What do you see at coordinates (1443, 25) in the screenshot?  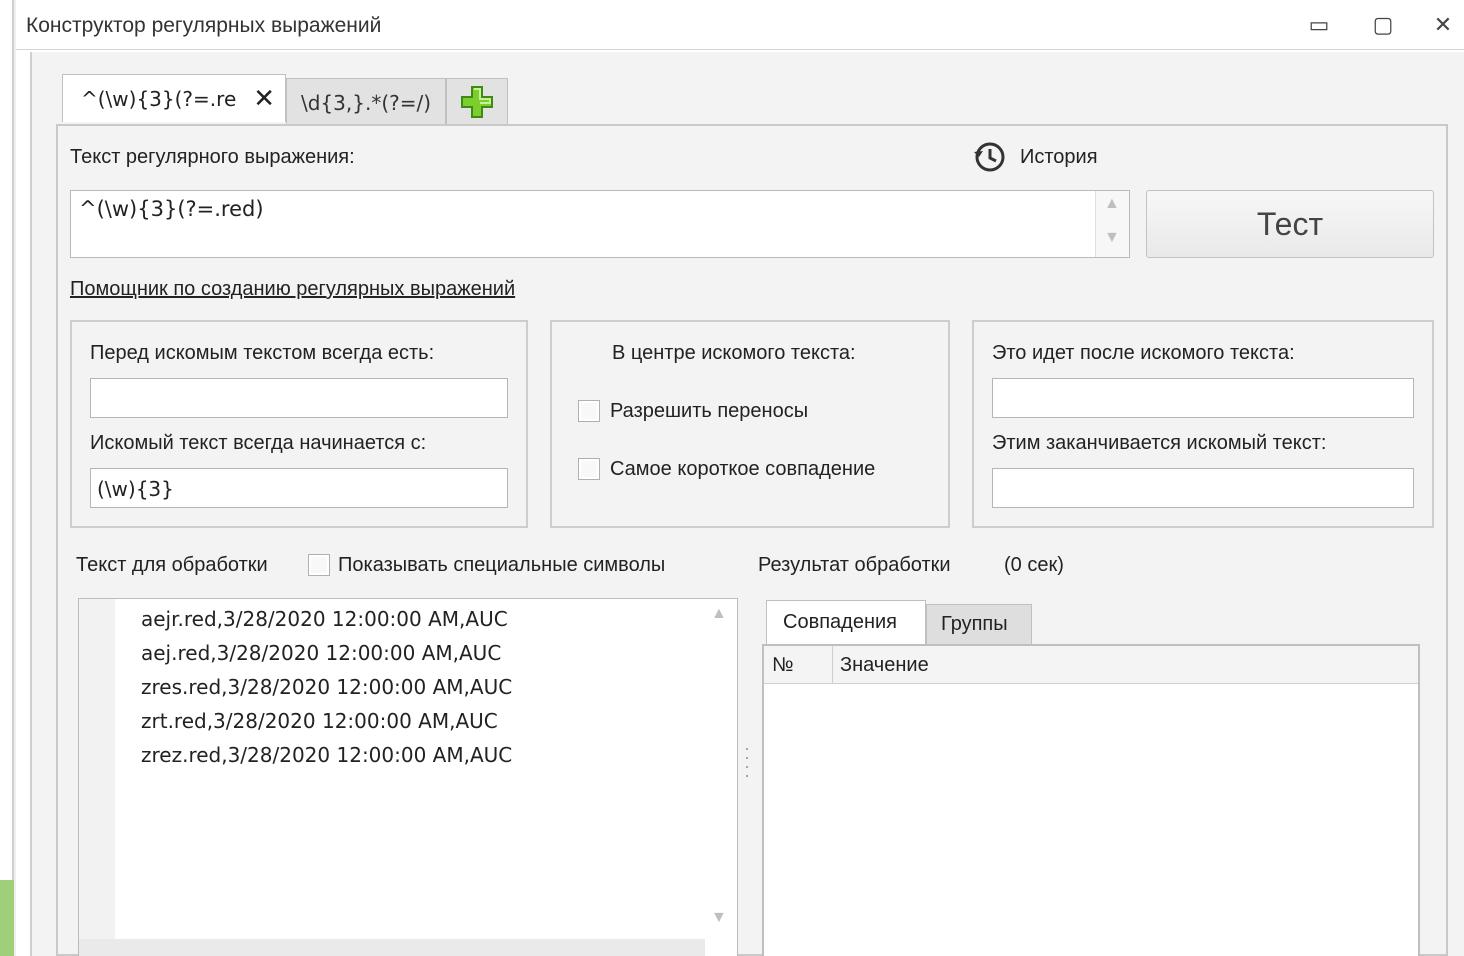 I see `close-window-button: ✕` at bounding box center [1443, 25].